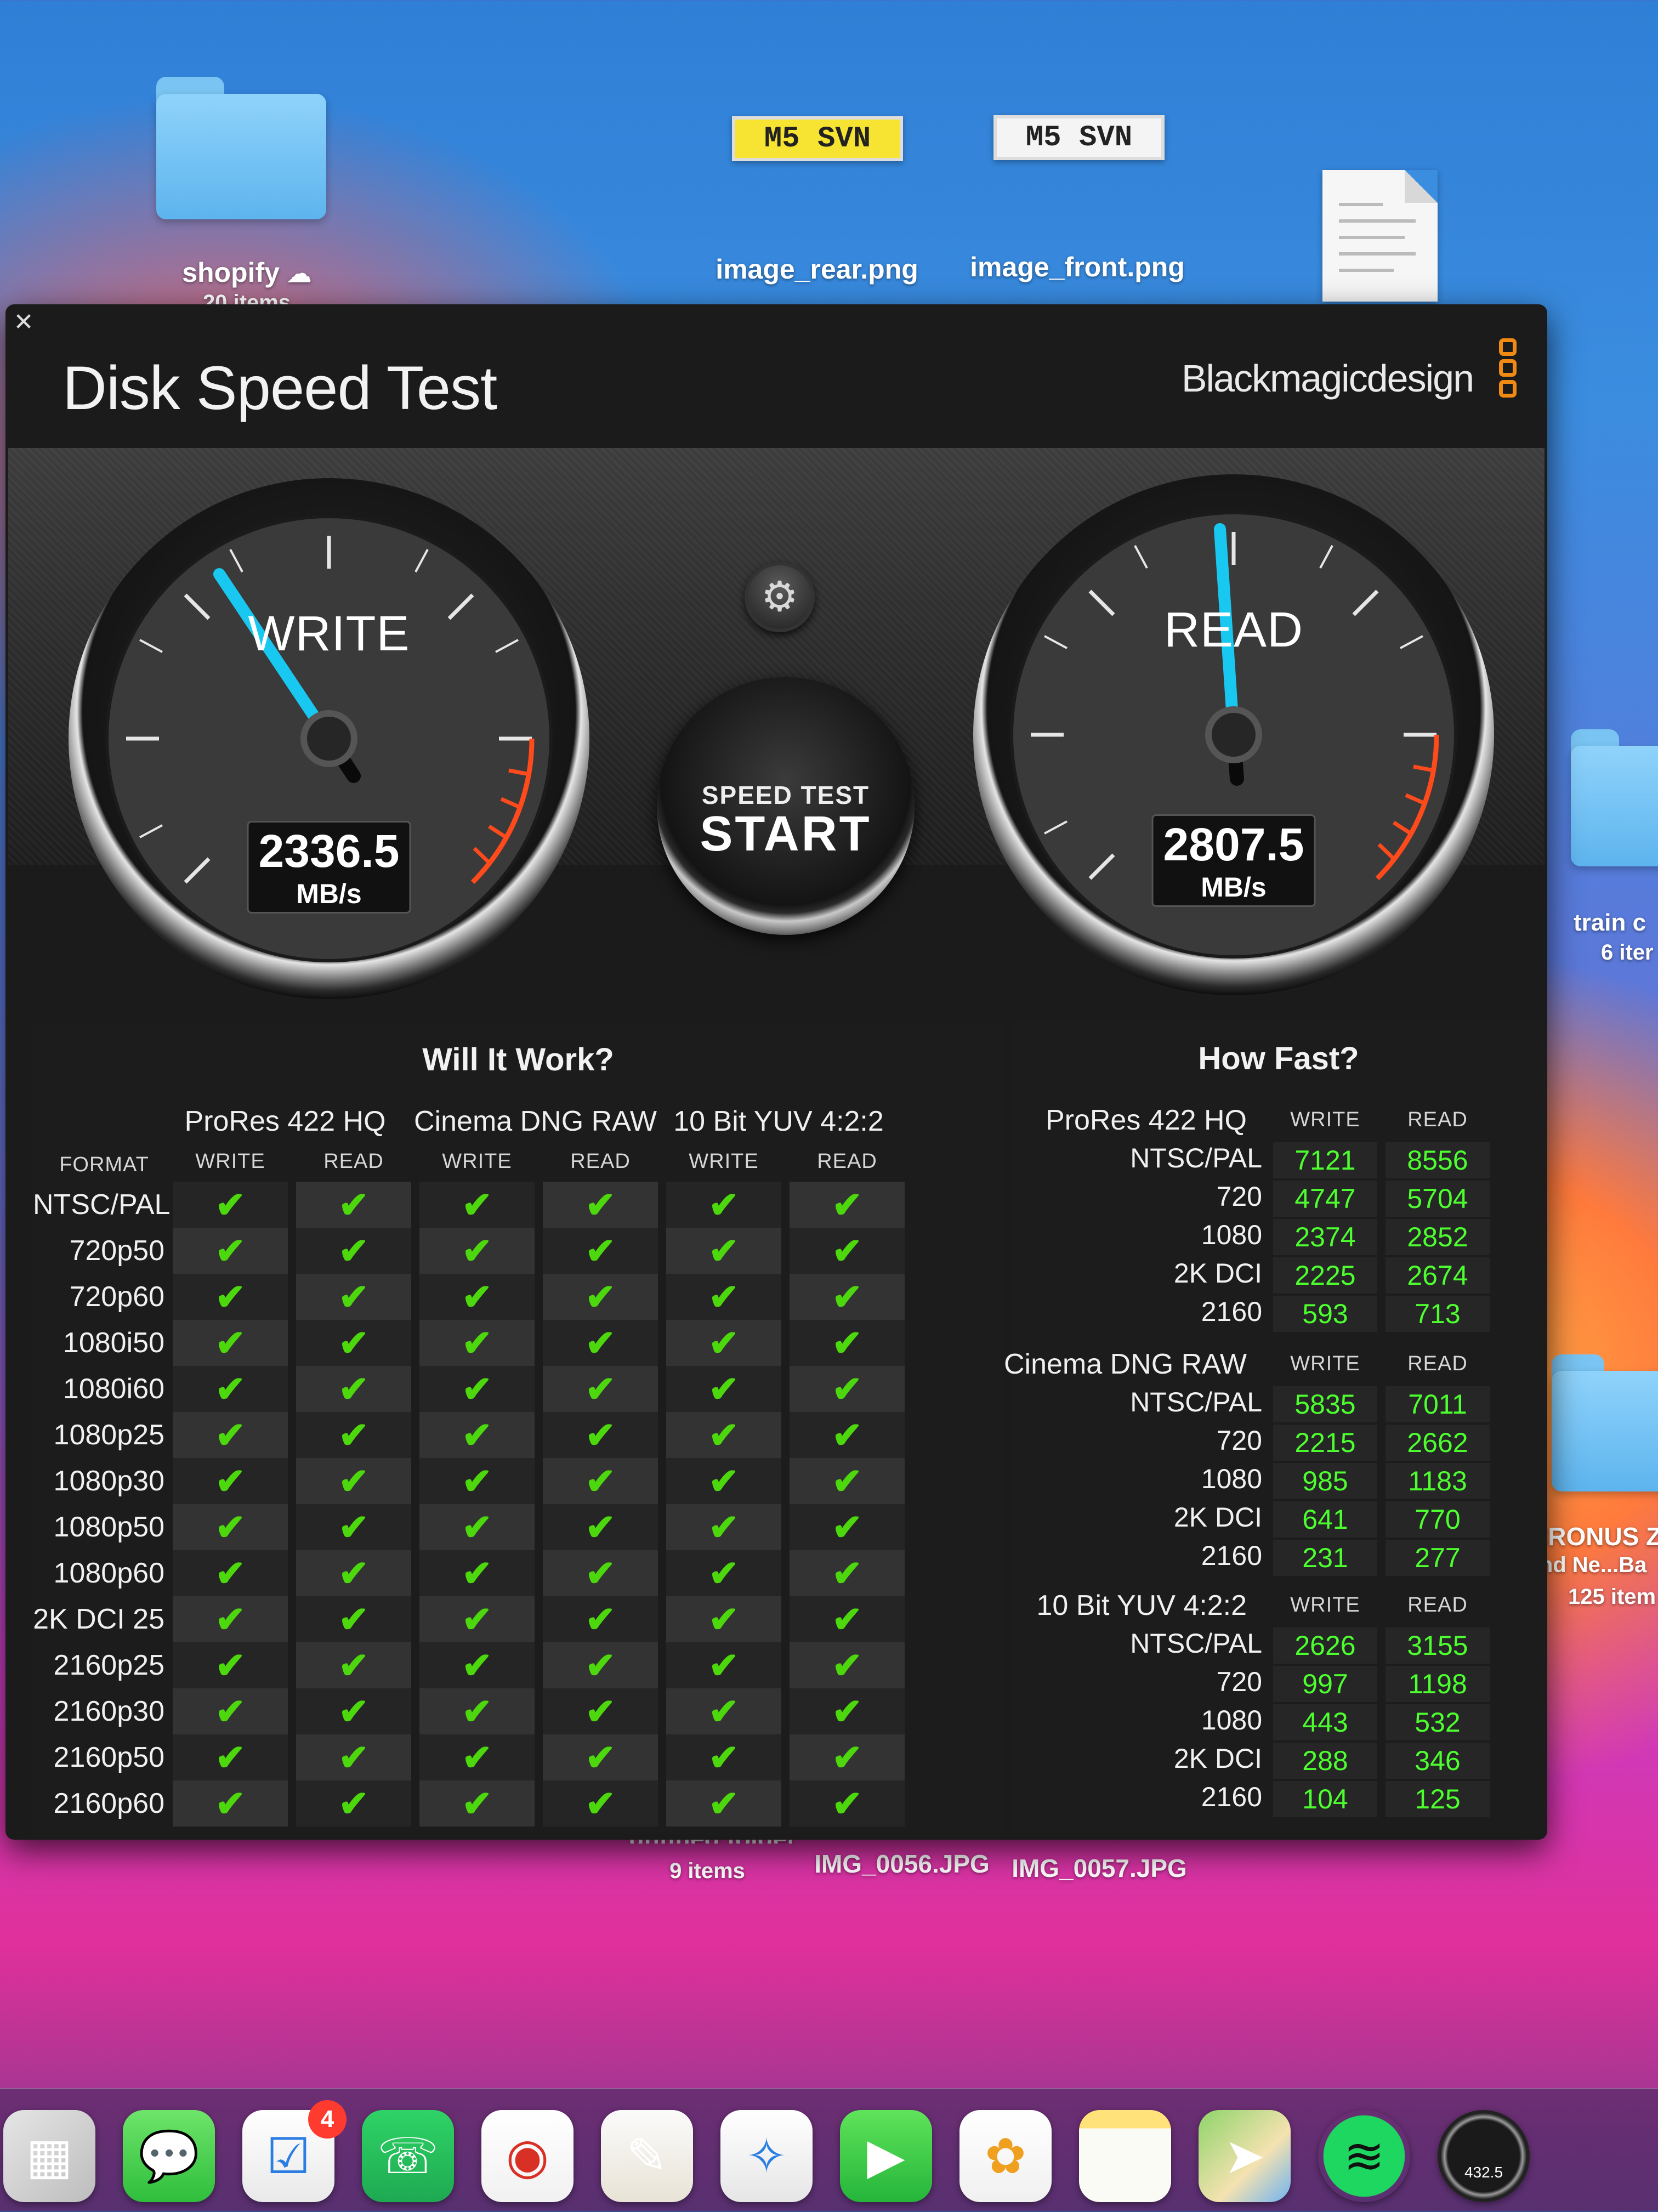 This screenshot has height=2212, width=1658. What do you see at coordinates (901, 1864) in the screenshot?
I see `desktop-label-img-0056: IMG_0056.JPG` at bounding box center [901, 1864].